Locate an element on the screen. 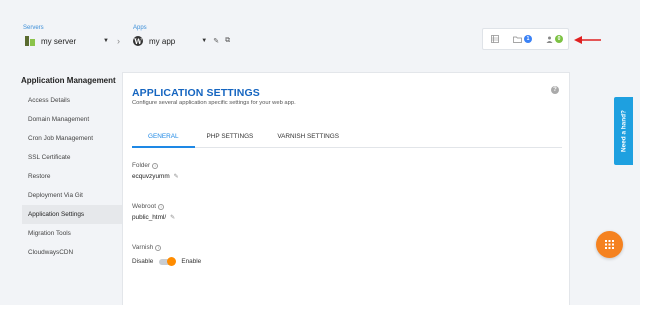 This screenshot has height=315, width=655. webroot-label-text: Webroot is located at coordinates (144, 206).